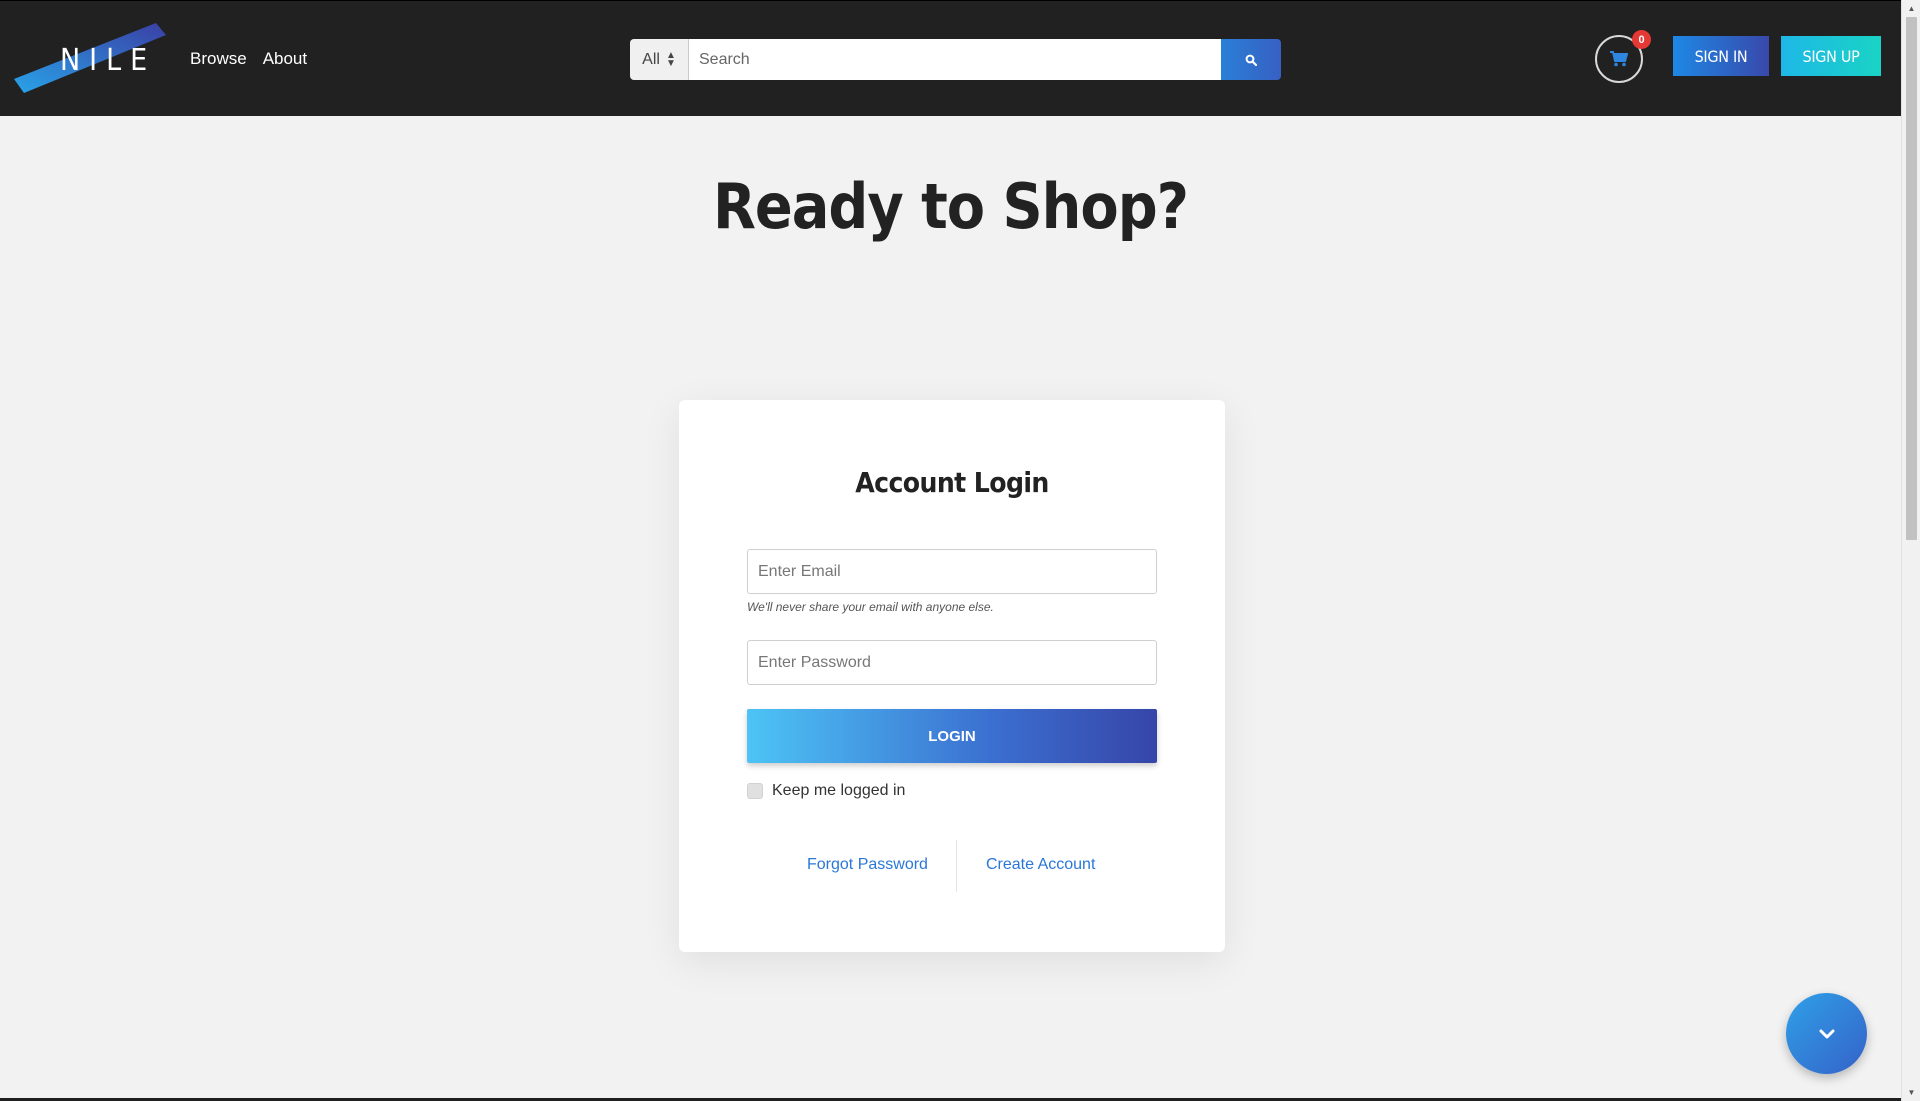 This screenshot has height=1101, width=1920. I want to click on nav-browse-link: Browse, so click(218, 59).